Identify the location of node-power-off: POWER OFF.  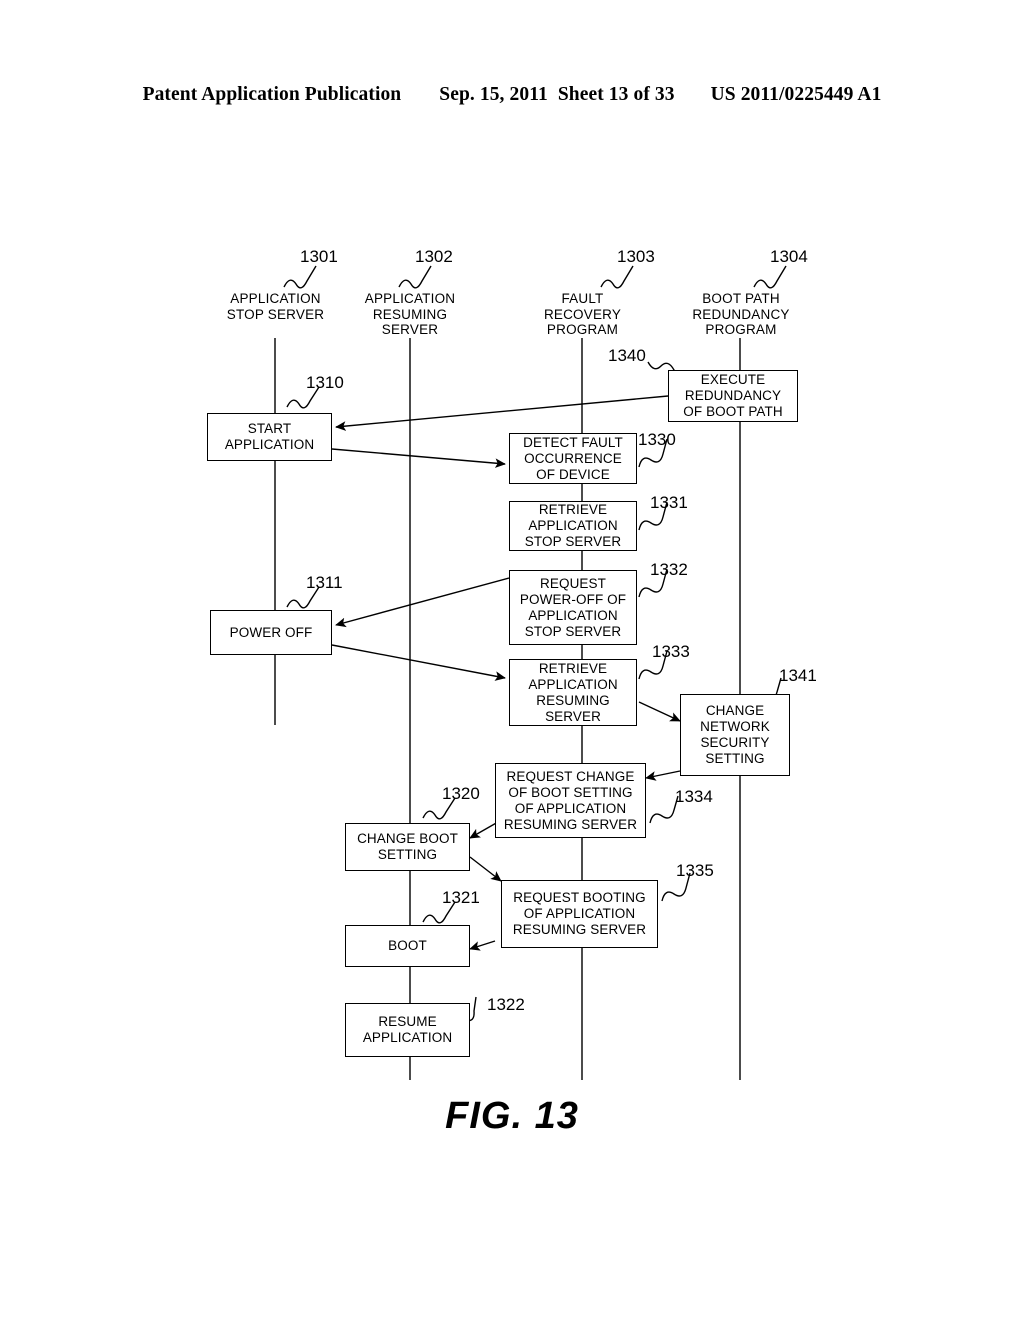
(271, 632).